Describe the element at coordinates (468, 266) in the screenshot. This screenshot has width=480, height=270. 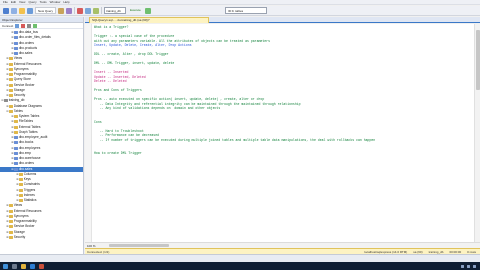
I see `volume-icon` at that location.